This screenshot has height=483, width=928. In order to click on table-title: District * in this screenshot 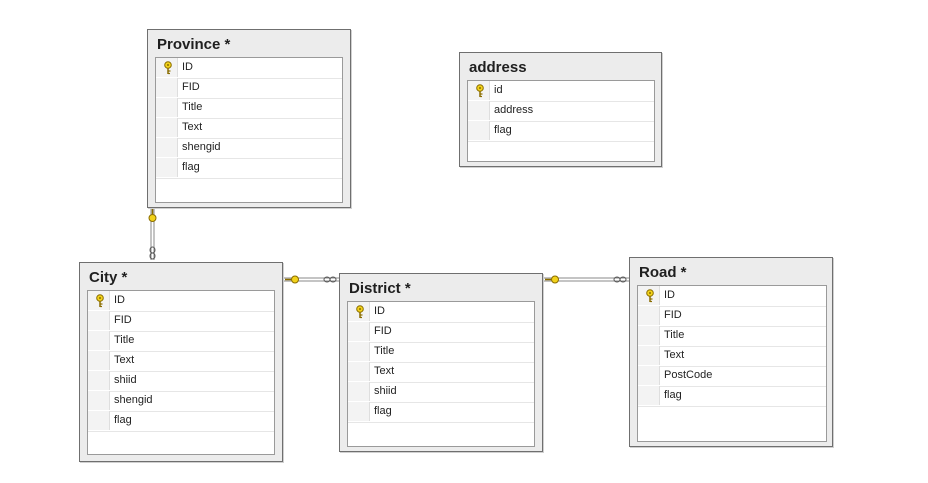, I will do `click(380, 288)`.